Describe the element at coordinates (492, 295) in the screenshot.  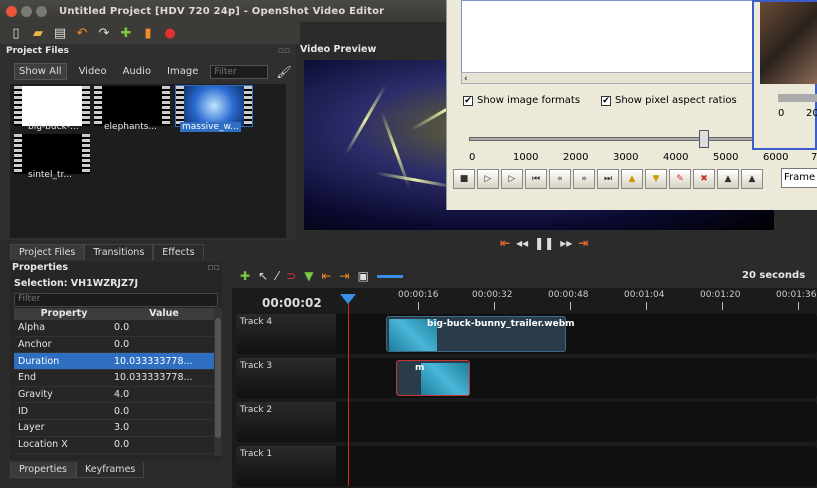
I see `ruler-mark: 00:00:32` at that location.